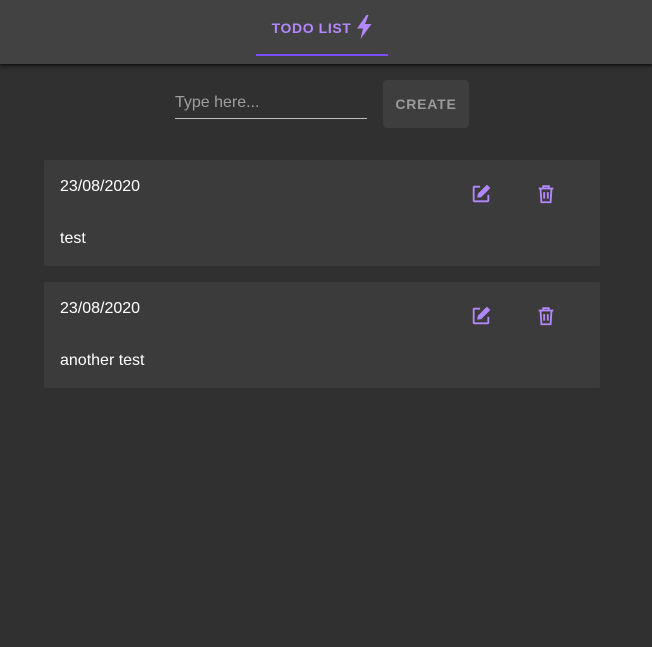 Image resolution: width=652 pixels, height=647 pixels. What do you see at coordinates (426, 104) in the screenshot?
I see `create-button: CREATE` at bounding box center [426, 104].